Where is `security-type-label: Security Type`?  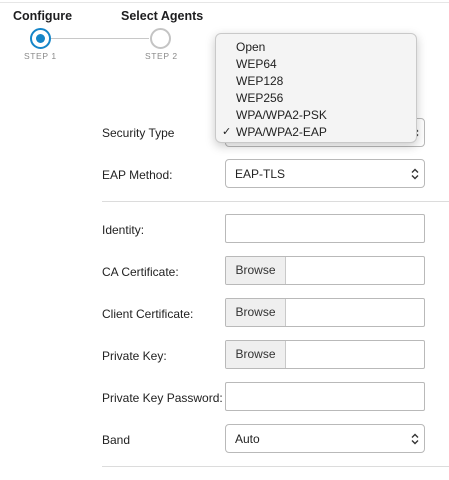 security-type-label: Security Type is located at coordinates (138, 133).